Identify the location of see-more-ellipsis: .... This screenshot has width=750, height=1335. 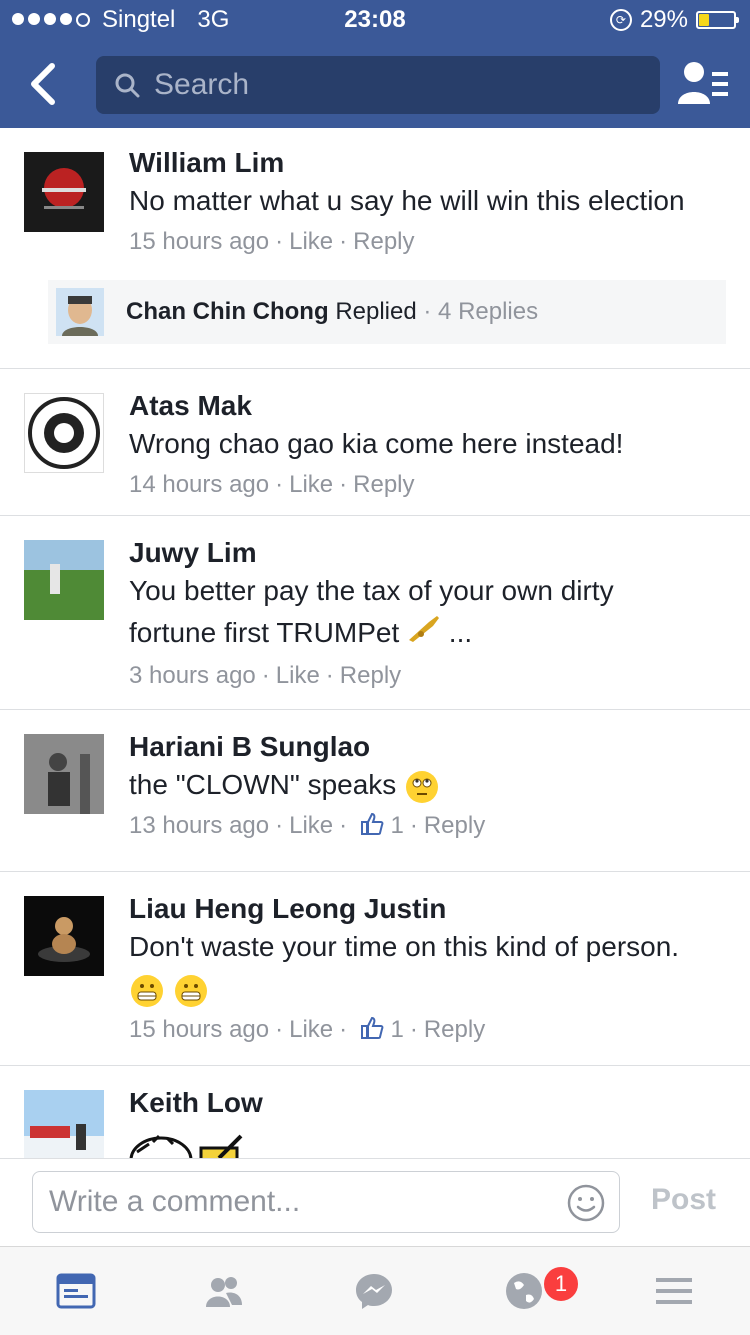
(460, 632).